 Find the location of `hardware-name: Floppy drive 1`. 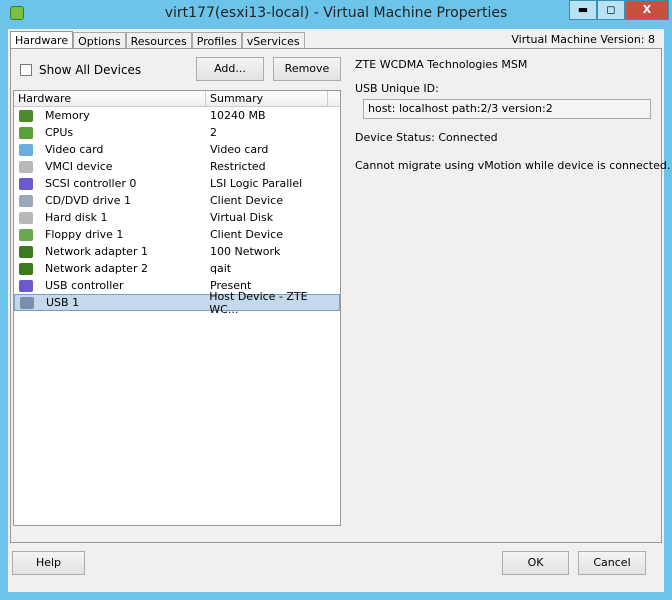

hardware-name: Floppy drive 1 is located at coordinates (84, 234).